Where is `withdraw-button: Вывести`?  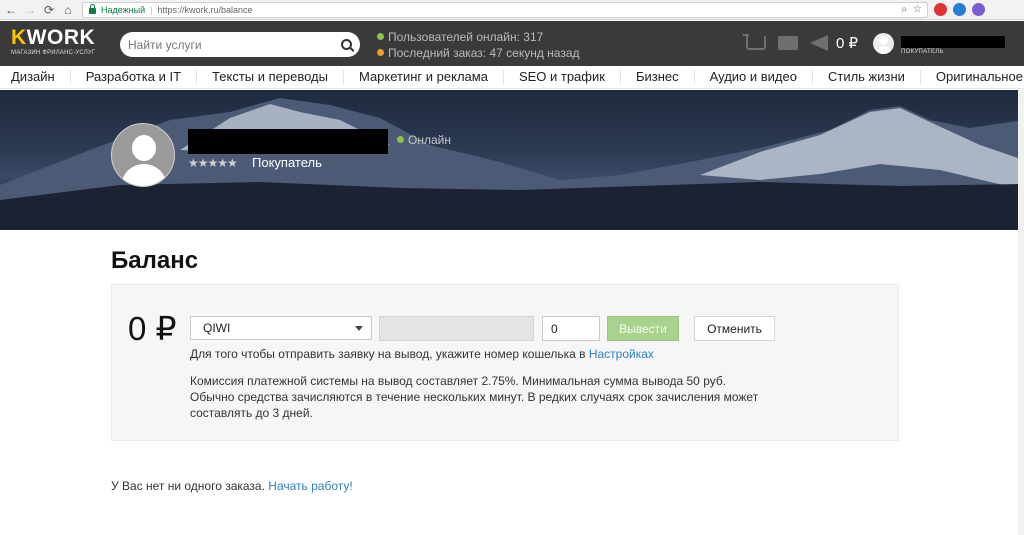
withdraw-button: Вывести is located at coordinates (643, 328).